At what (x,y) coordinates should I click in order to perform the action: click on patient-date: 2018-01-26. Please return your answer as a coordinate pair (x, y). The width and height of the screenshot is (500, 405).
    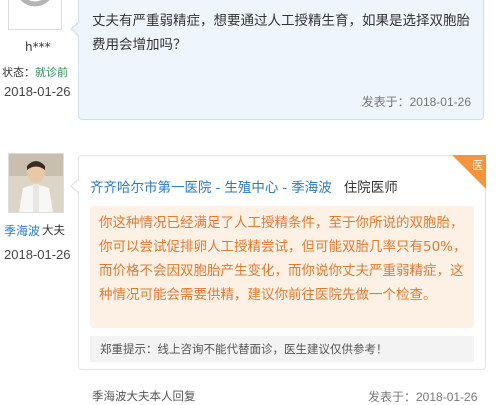
    Looking at the image, I should click on (37, 91).